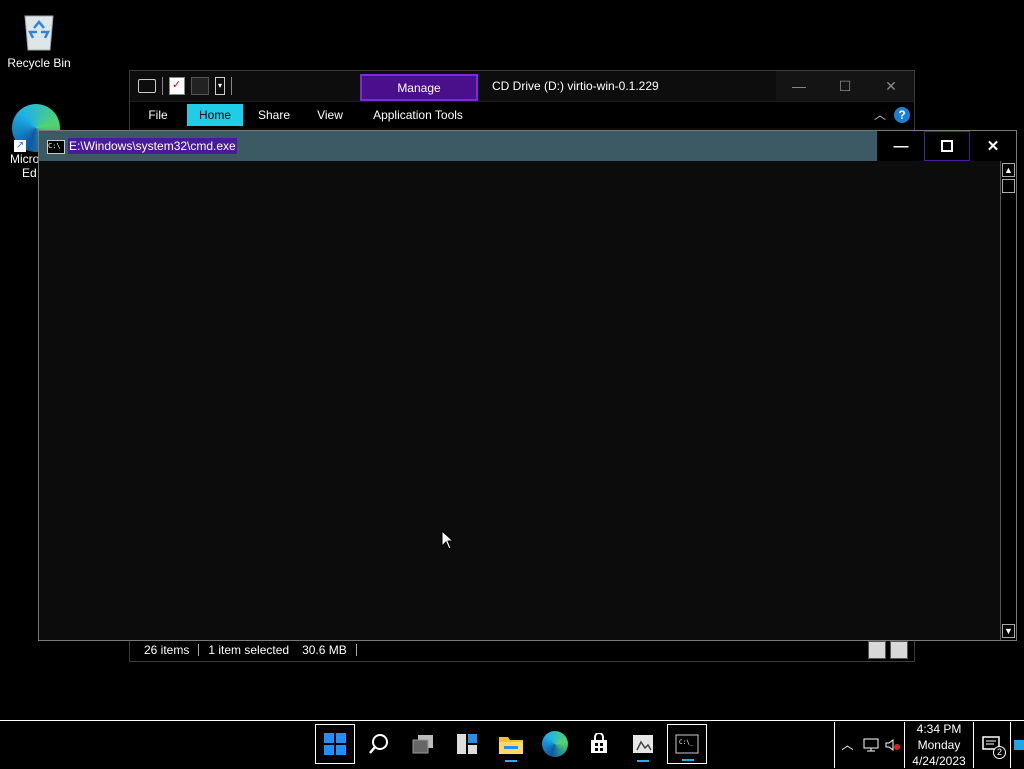 This screenshot has height=769, width=1024. I want to click on start-button, so click(335, 744).